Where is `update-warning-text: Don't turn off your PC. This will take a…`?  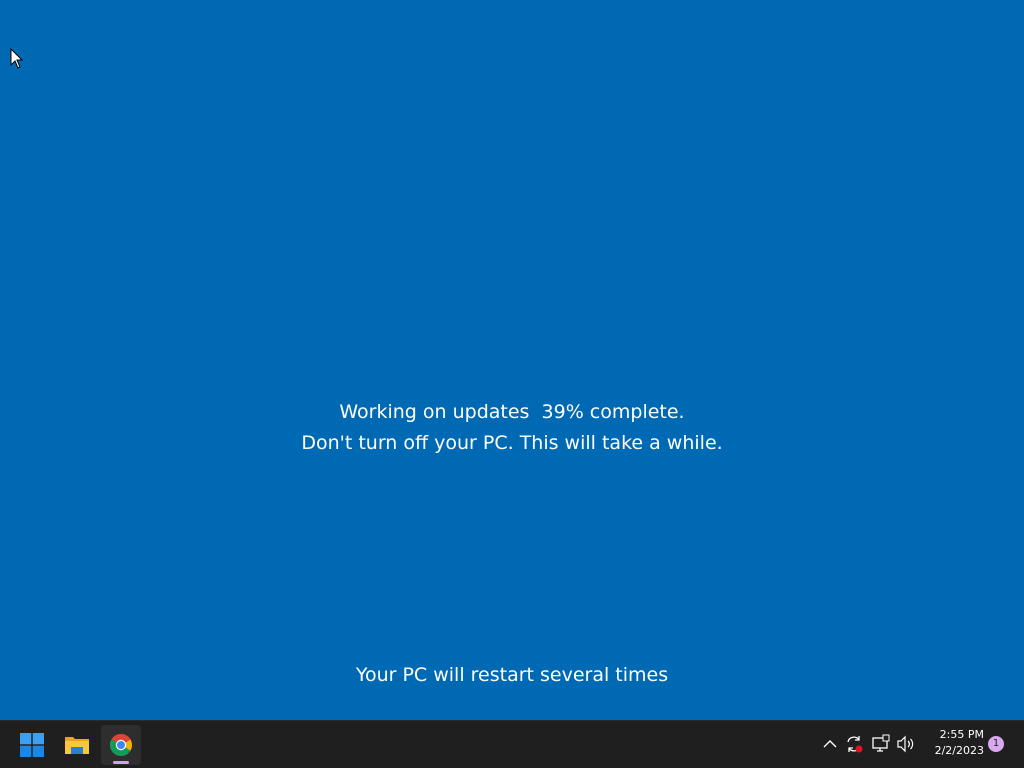 update-warning-text: Don't turn off your PC. This will take a… is located at coordinates (512, 443).